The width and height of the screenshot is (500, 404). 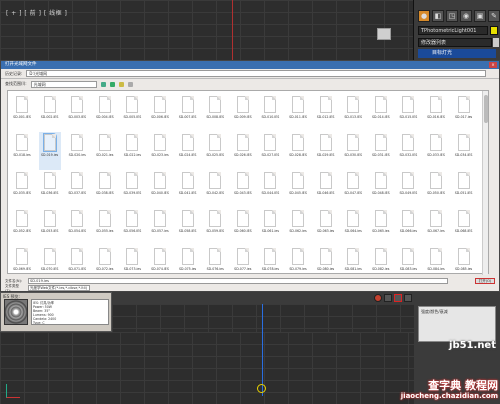 What do you see at coordinates (132, 151) in the screenshot?
I see `file-item: SD-022.ies` at bounding box center [132, 151].